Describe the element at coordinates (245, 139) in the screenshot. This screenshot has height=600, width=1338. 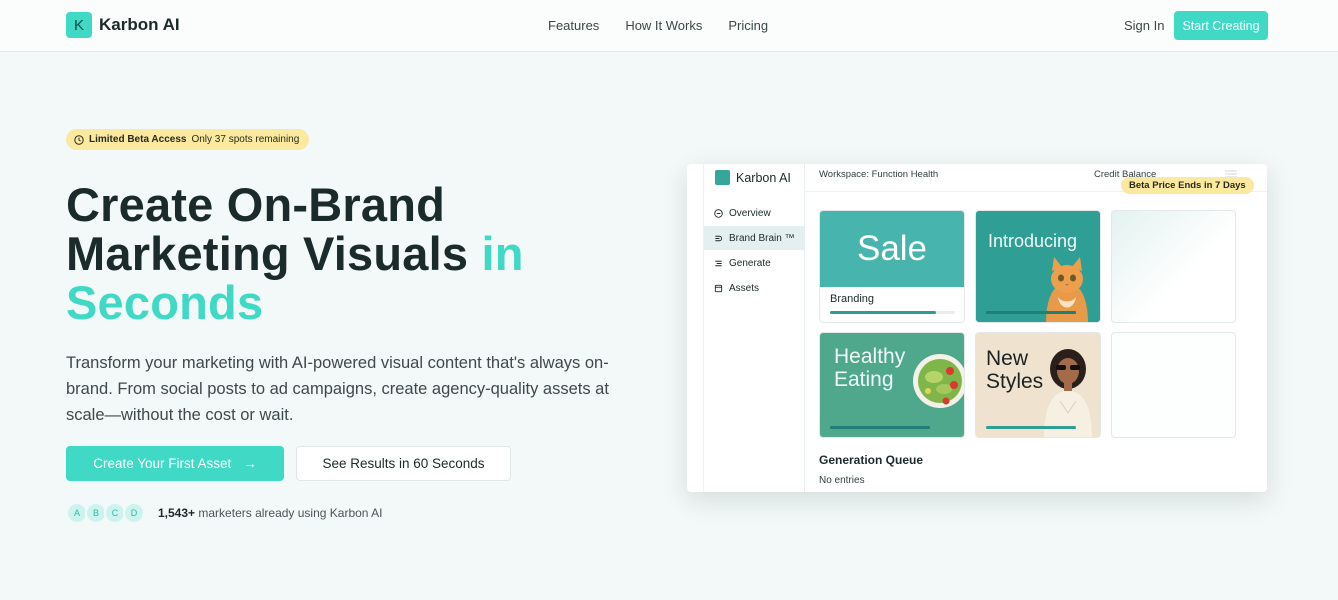
I see `badge-spots: Only 37 spots remaining` at that location.